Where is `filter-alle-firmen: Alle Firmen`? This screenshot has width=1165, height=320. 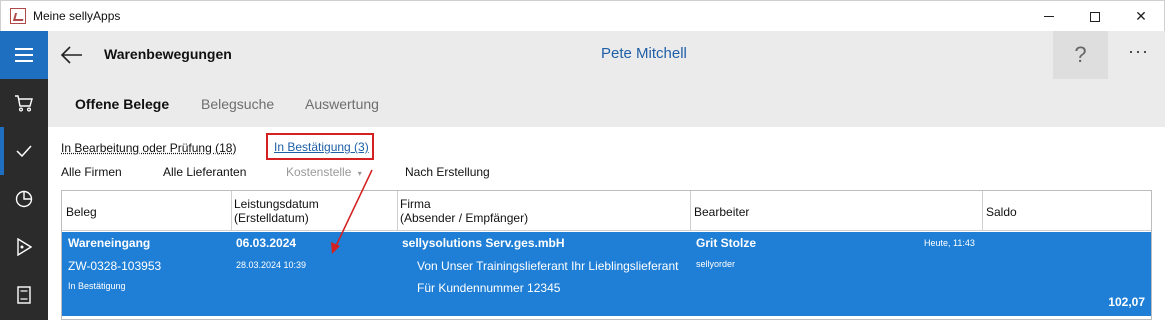 filter-alle-firmen: Alle Firmen is located at coordinates (91, 172).